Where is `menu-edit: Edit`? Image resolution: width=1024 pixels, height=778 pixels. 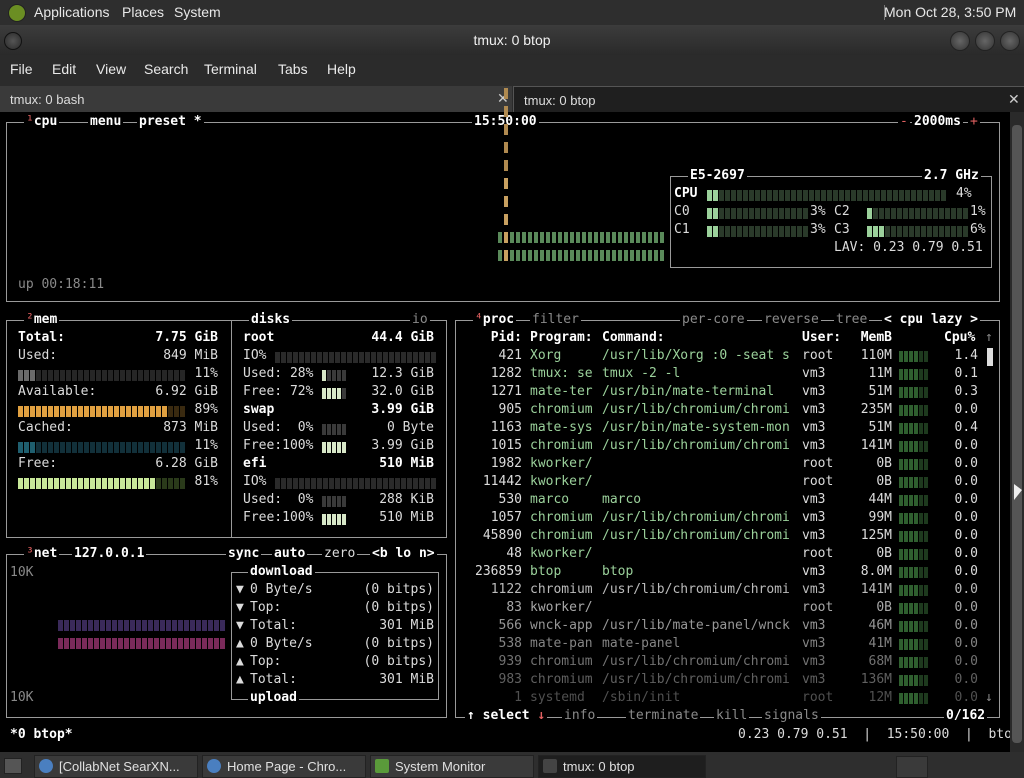 menu-edit: Edit is located at coordinates (64, 69).